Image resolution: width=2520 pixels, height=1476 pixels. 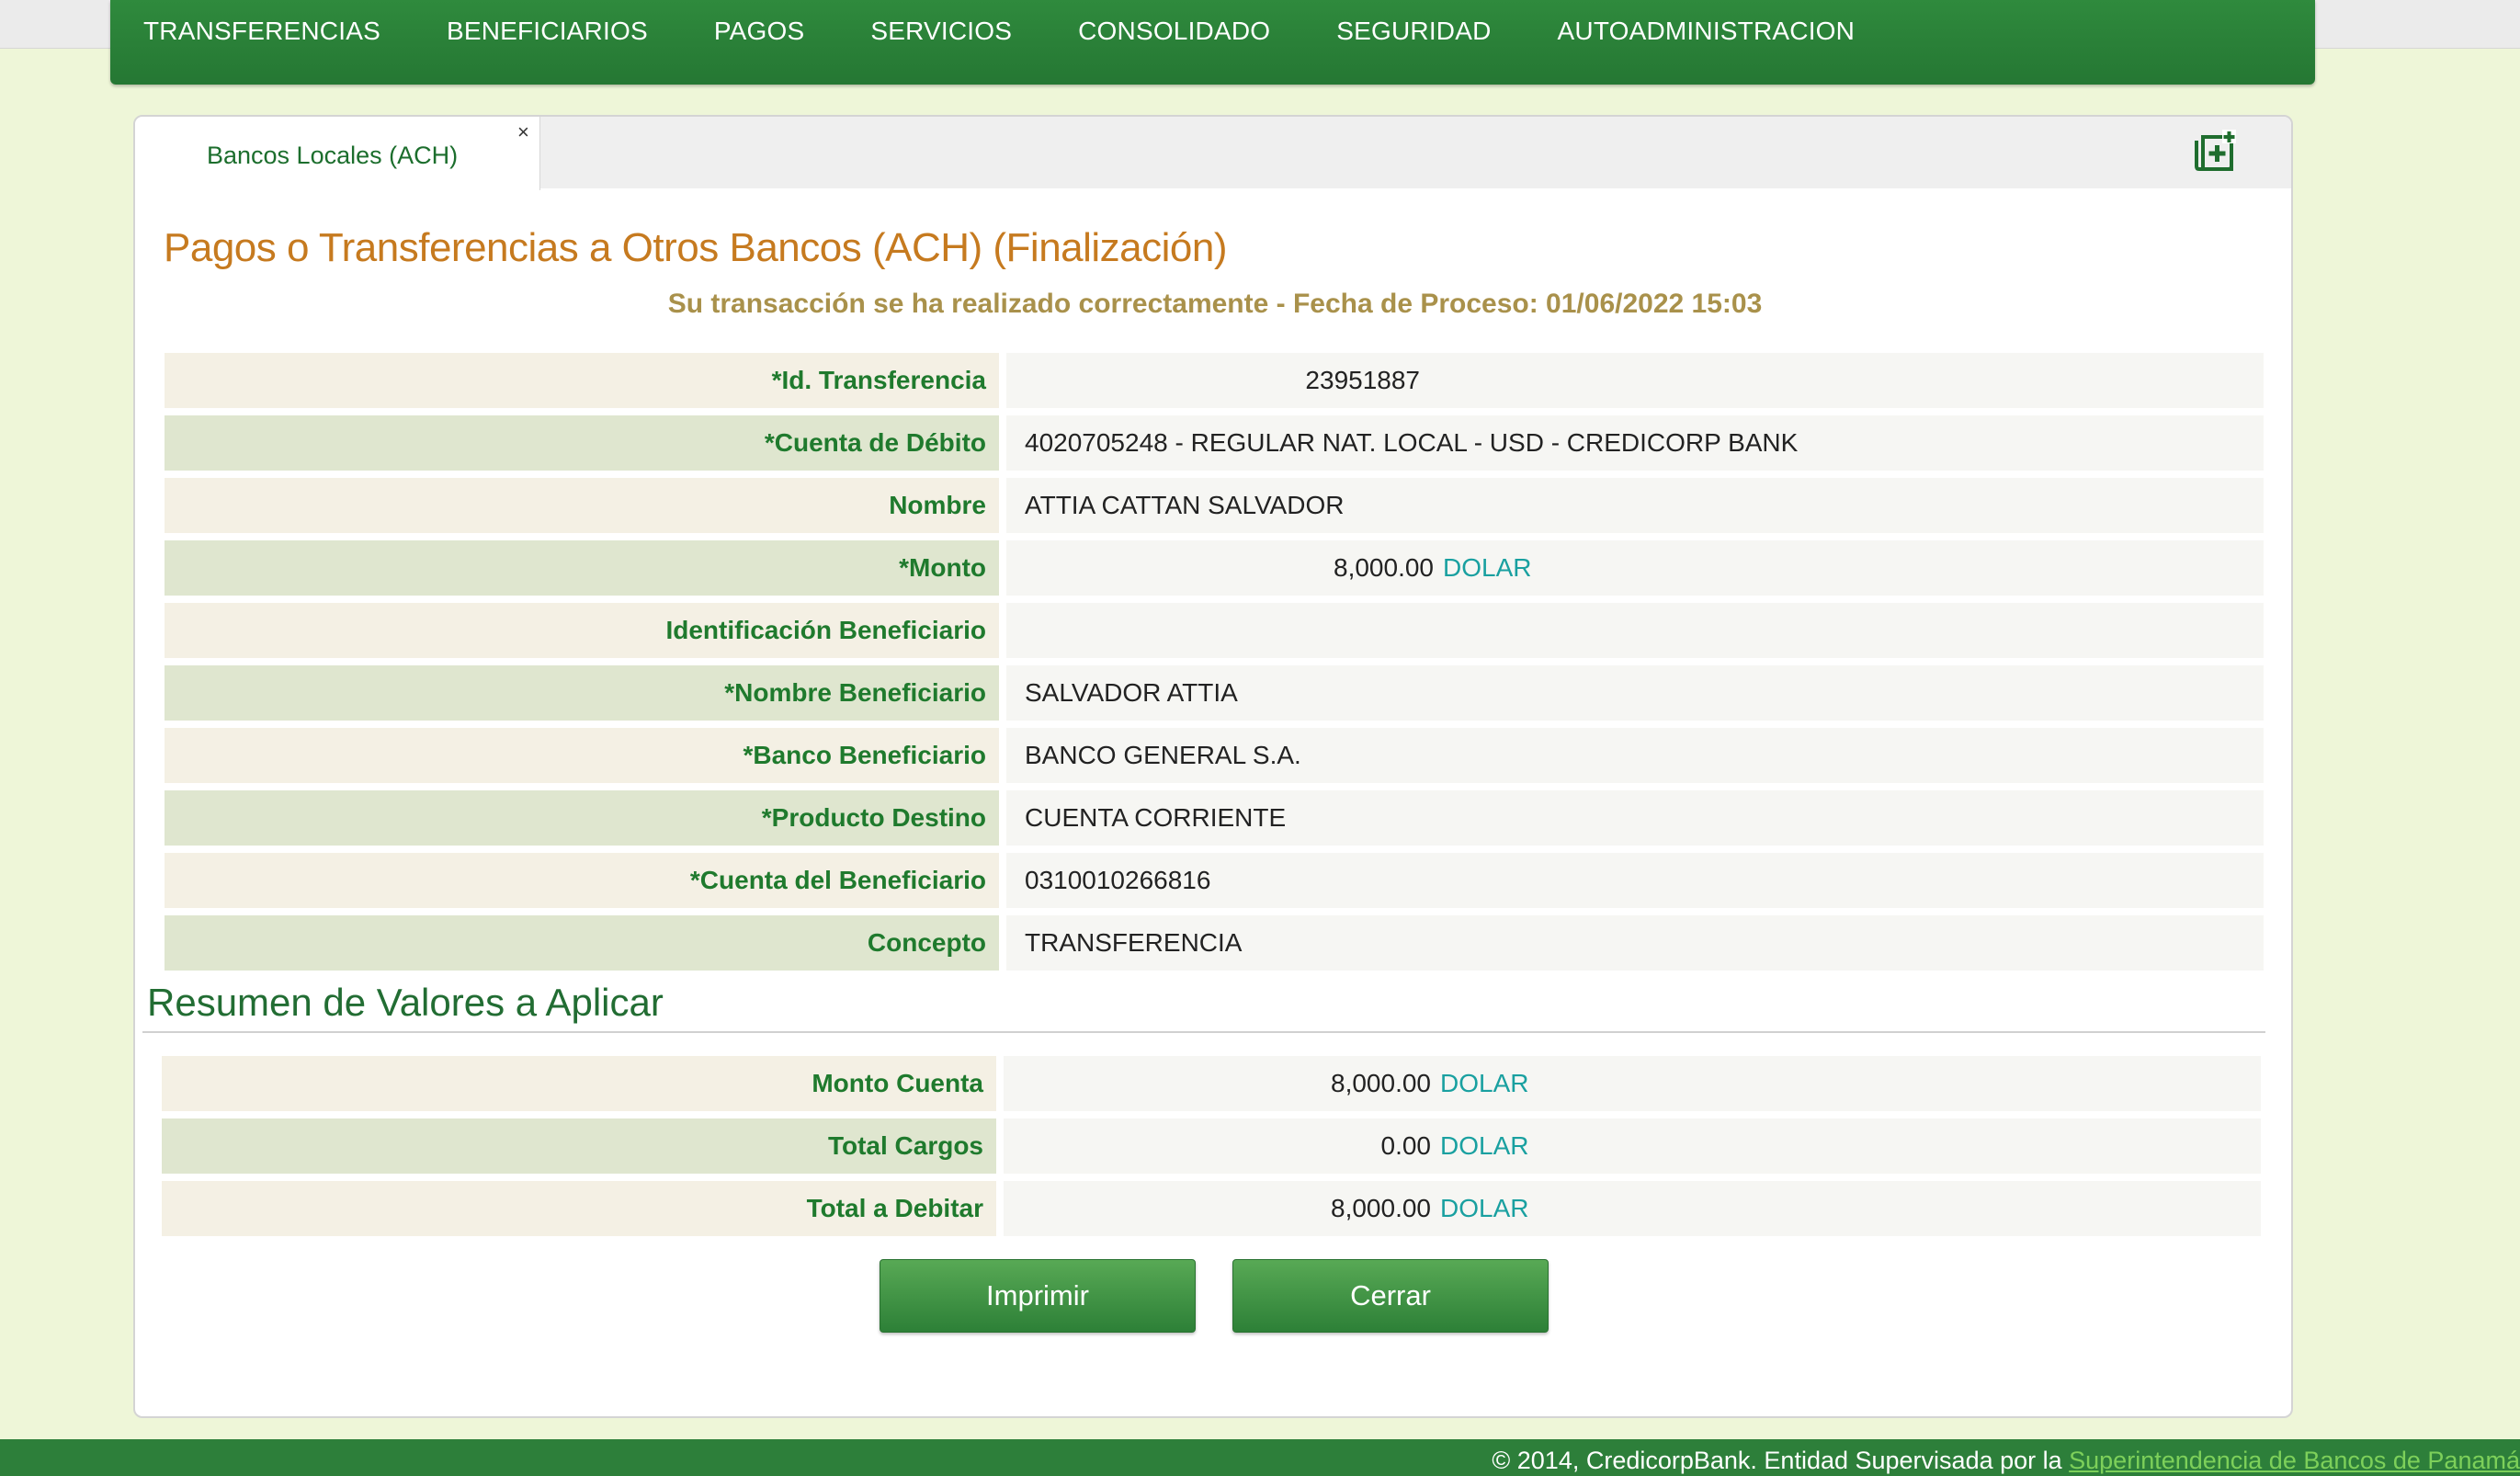 I want to click on value-total-debitar-cell: 8,000.00 DOLAR, so click(x=1632, y=1208).